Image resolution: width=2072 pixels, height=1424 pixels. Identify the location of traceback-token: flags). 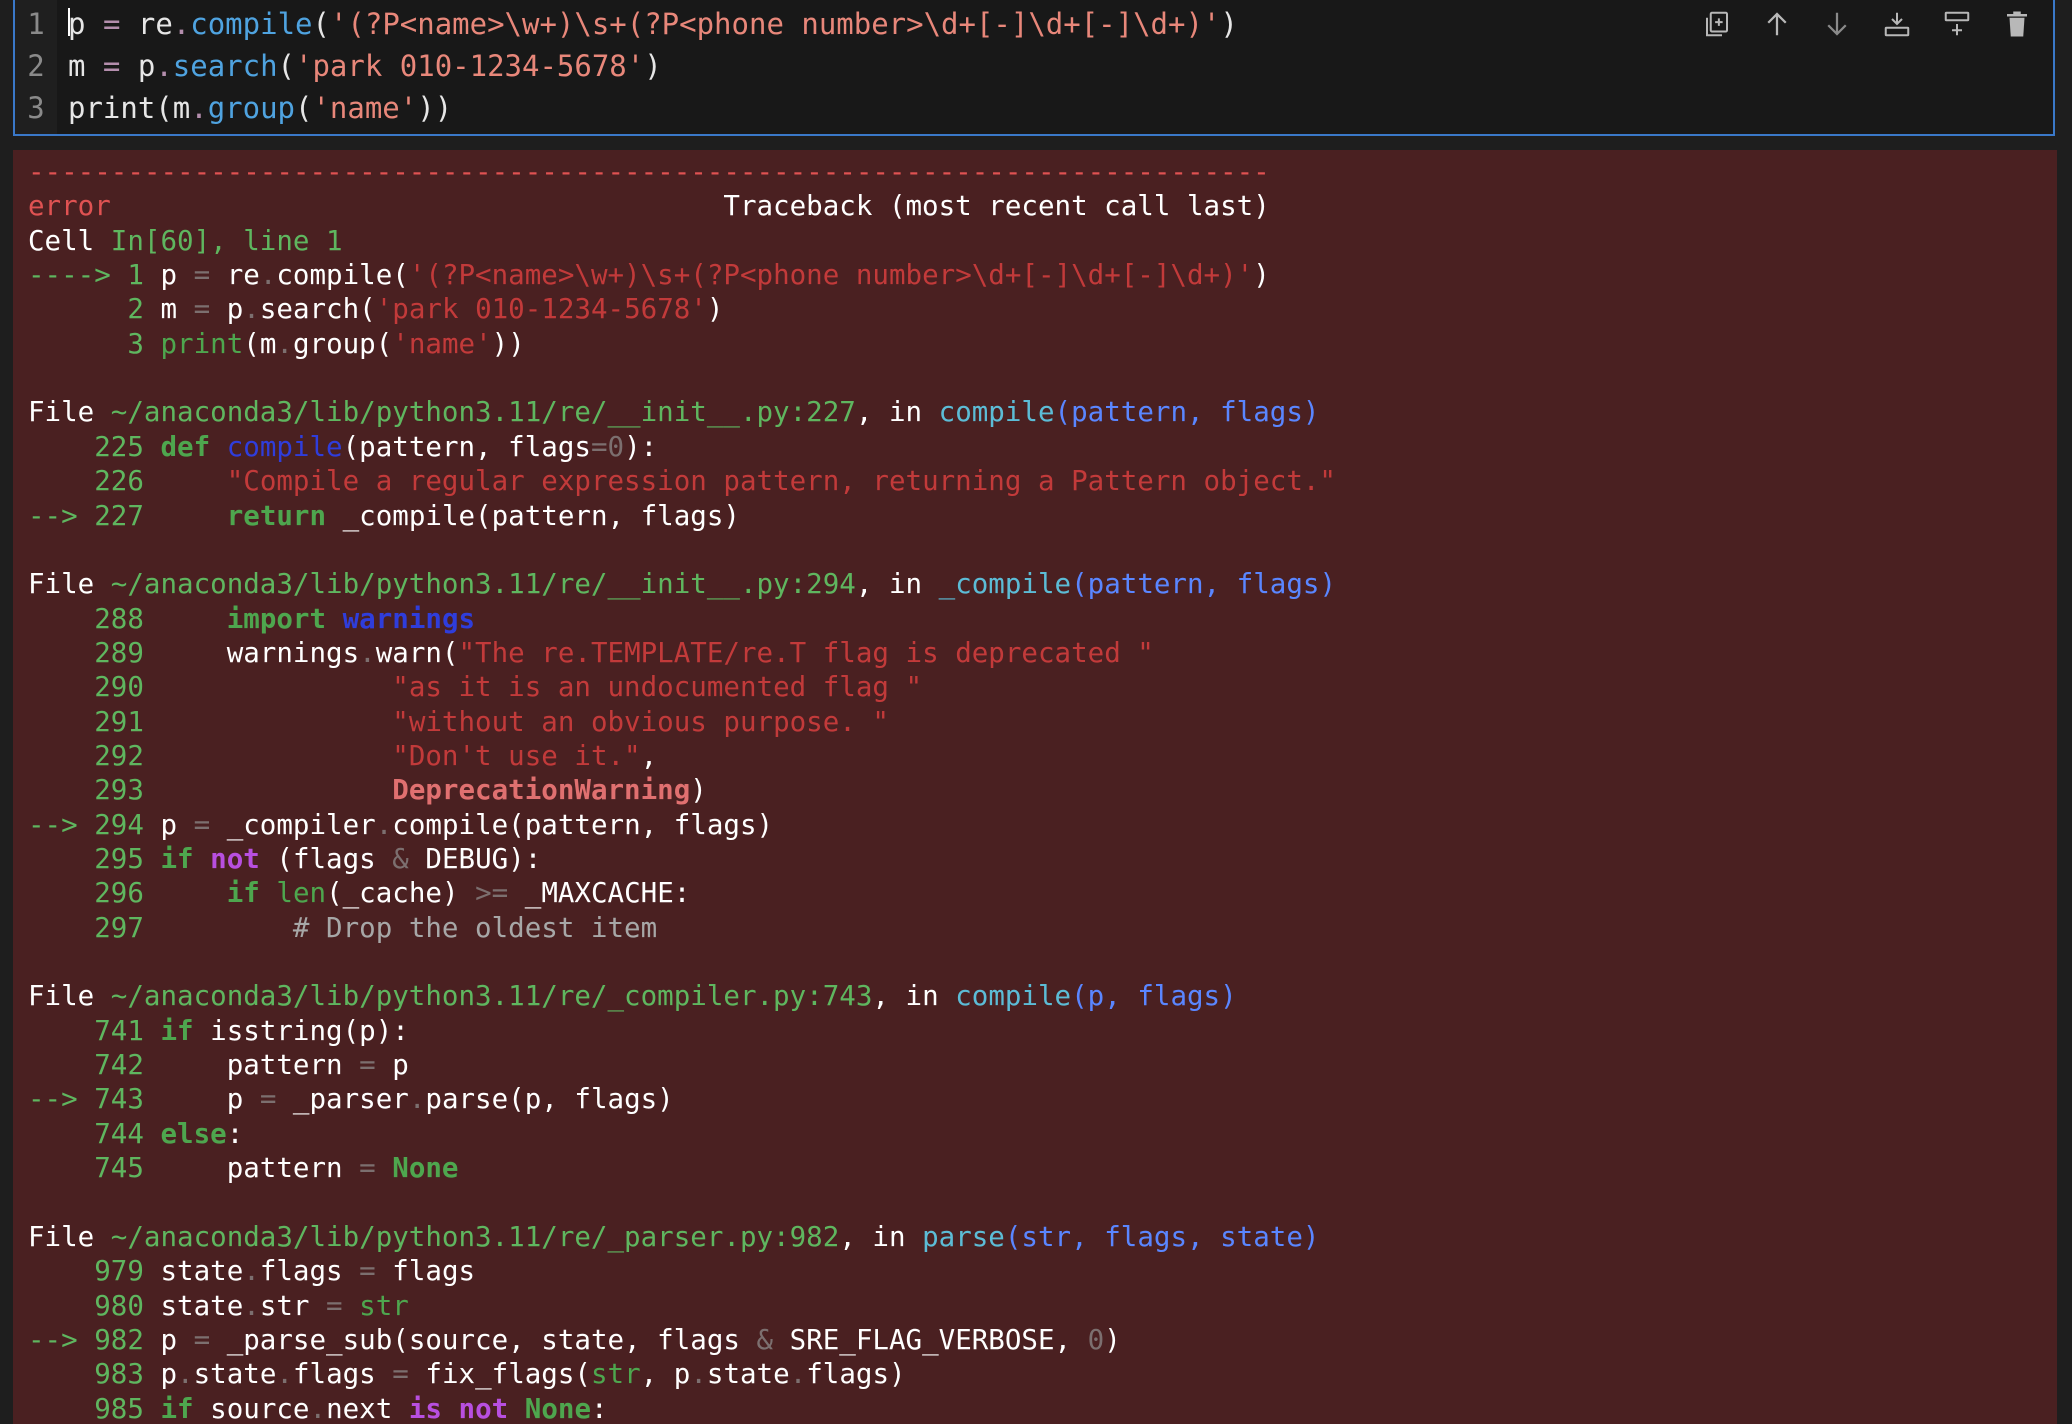
(856, 1374).